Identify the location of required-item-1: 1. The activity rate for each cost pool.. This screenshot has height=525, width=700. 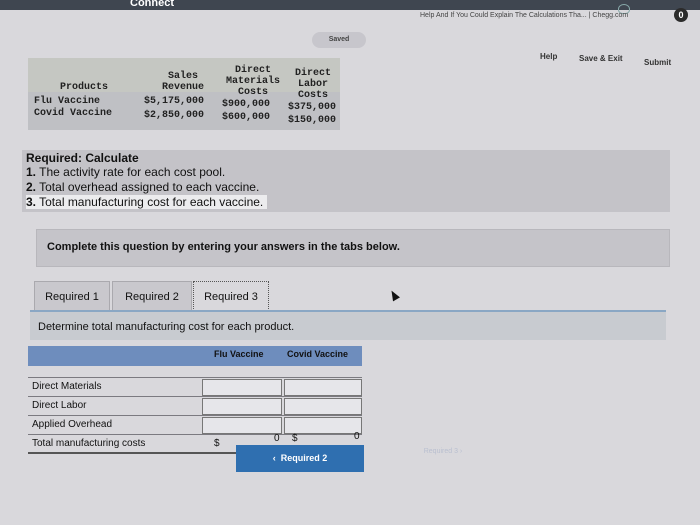
(126, 172).